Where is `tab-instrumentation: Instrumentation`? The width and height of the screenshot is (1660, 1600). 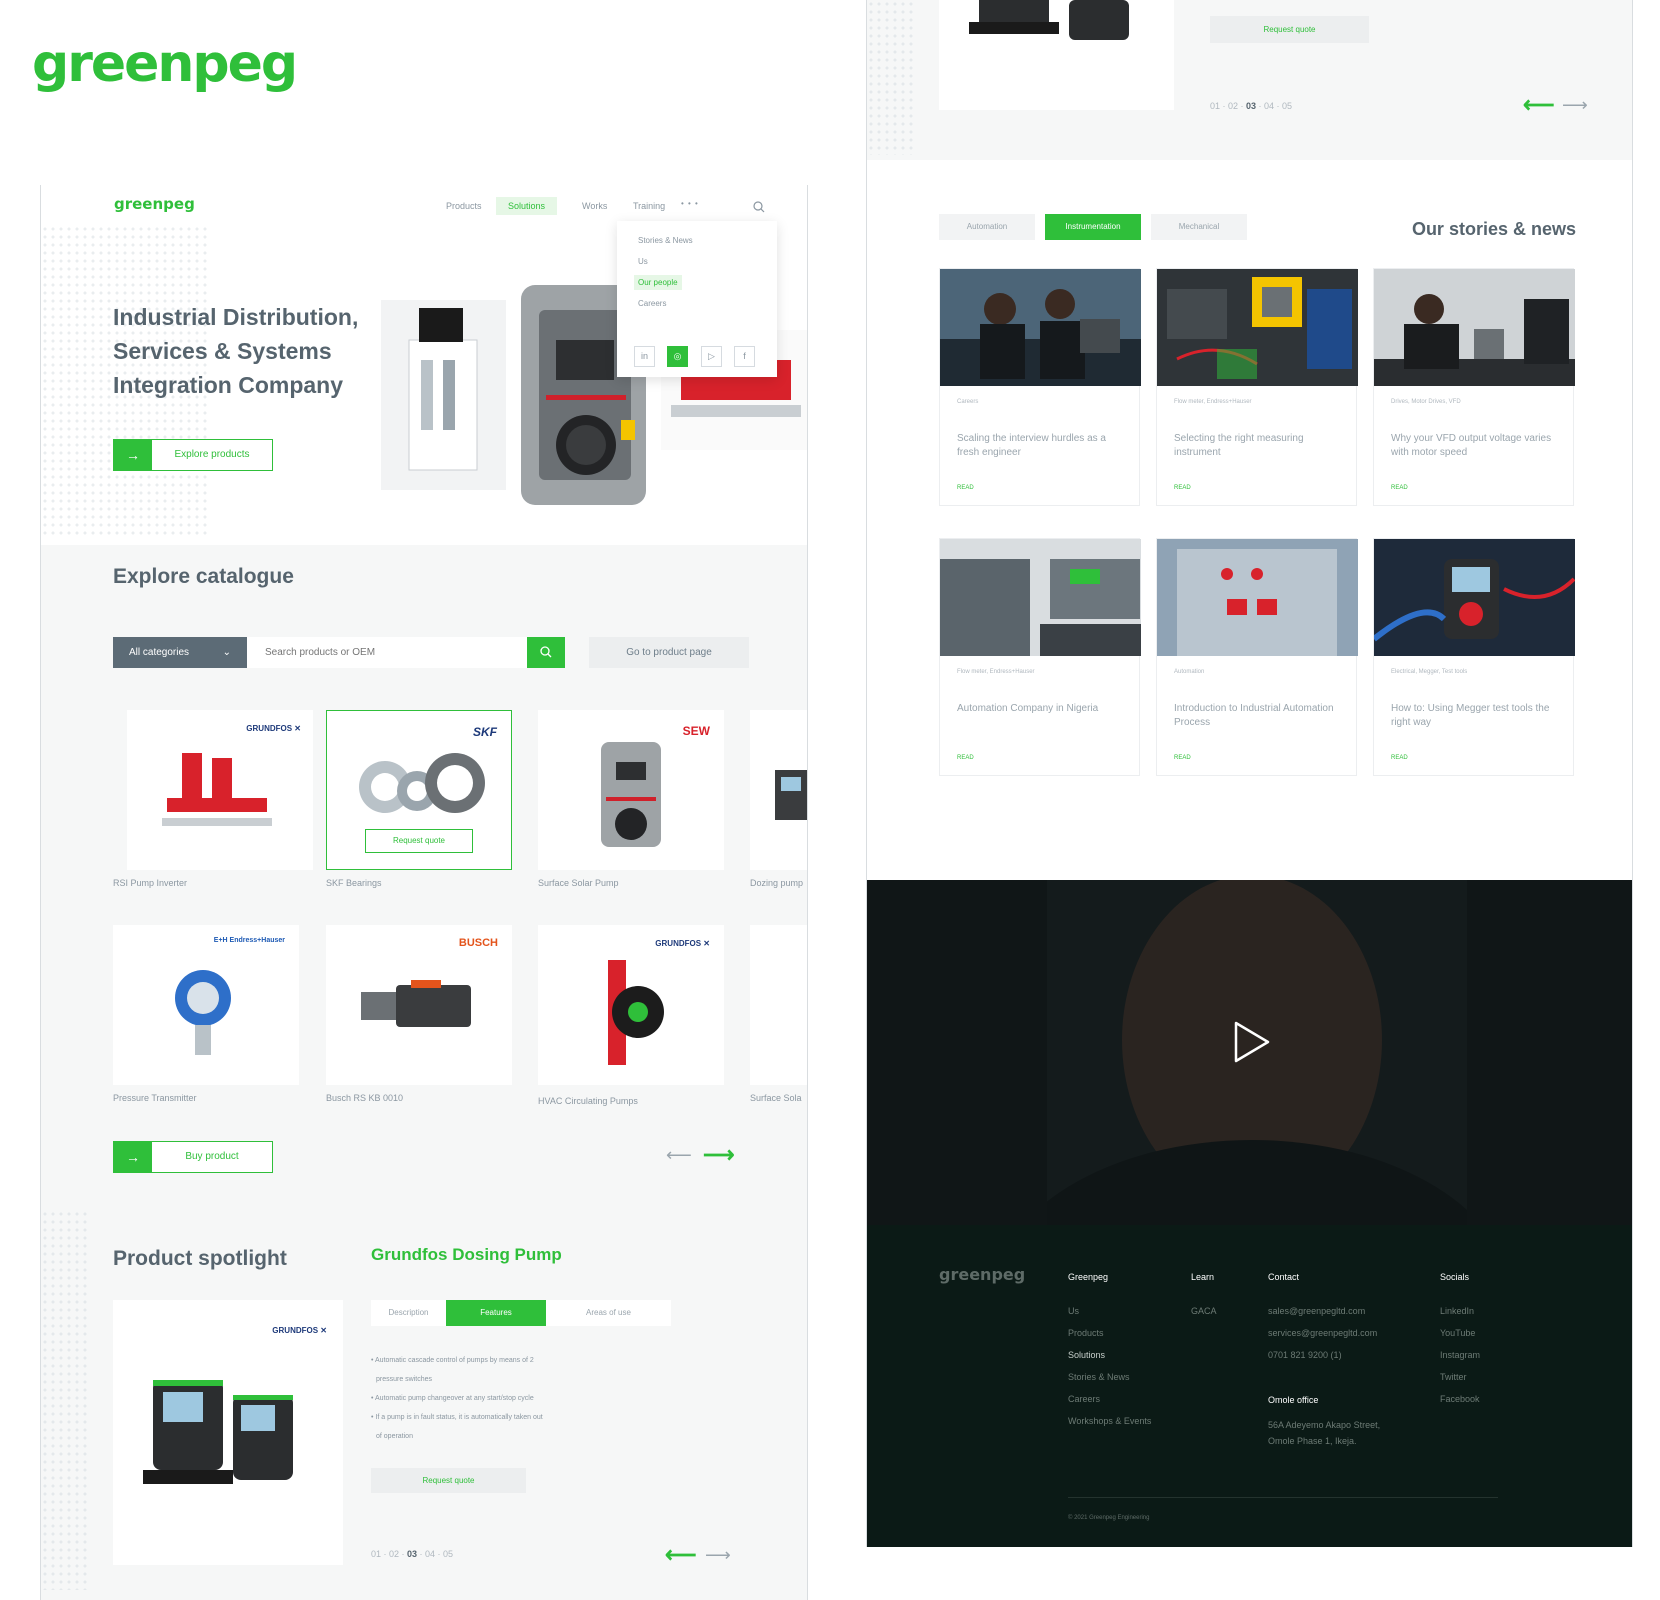
tab-instrumentation: Instrumentation is located at coordinates (1093, 227).